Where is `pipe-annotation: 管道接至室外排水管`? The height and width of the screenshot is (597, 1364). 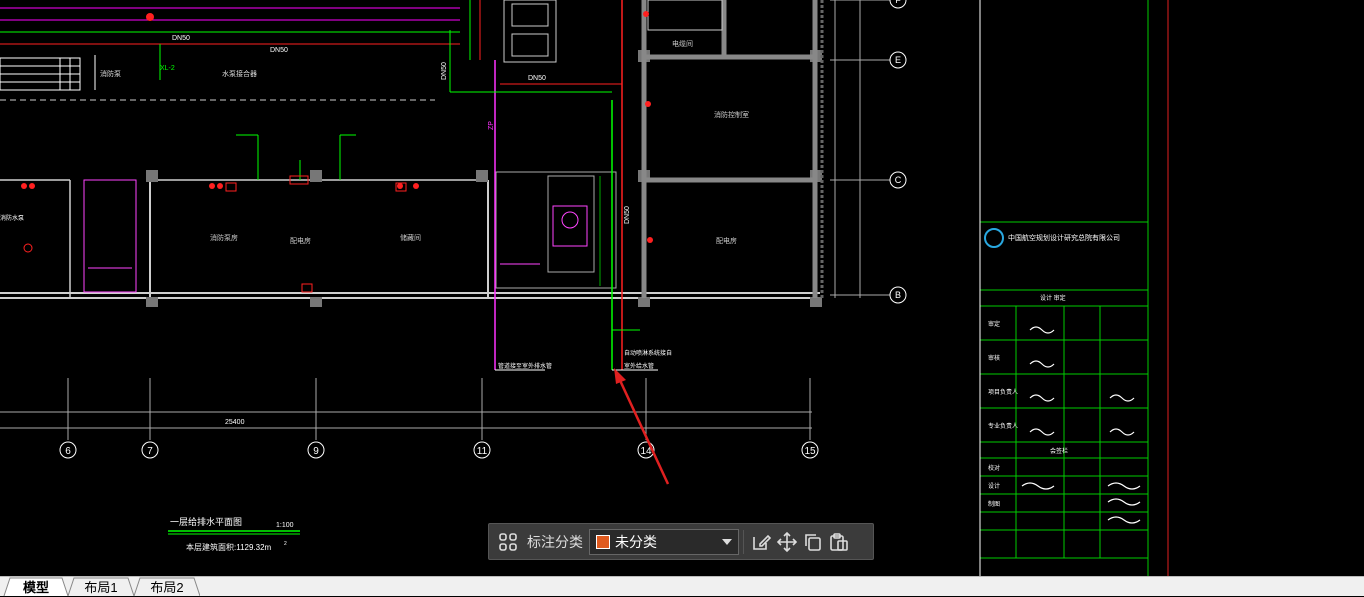 pipe-annotation: 管道接至室外排水管 is located at coordinates (525, 366).